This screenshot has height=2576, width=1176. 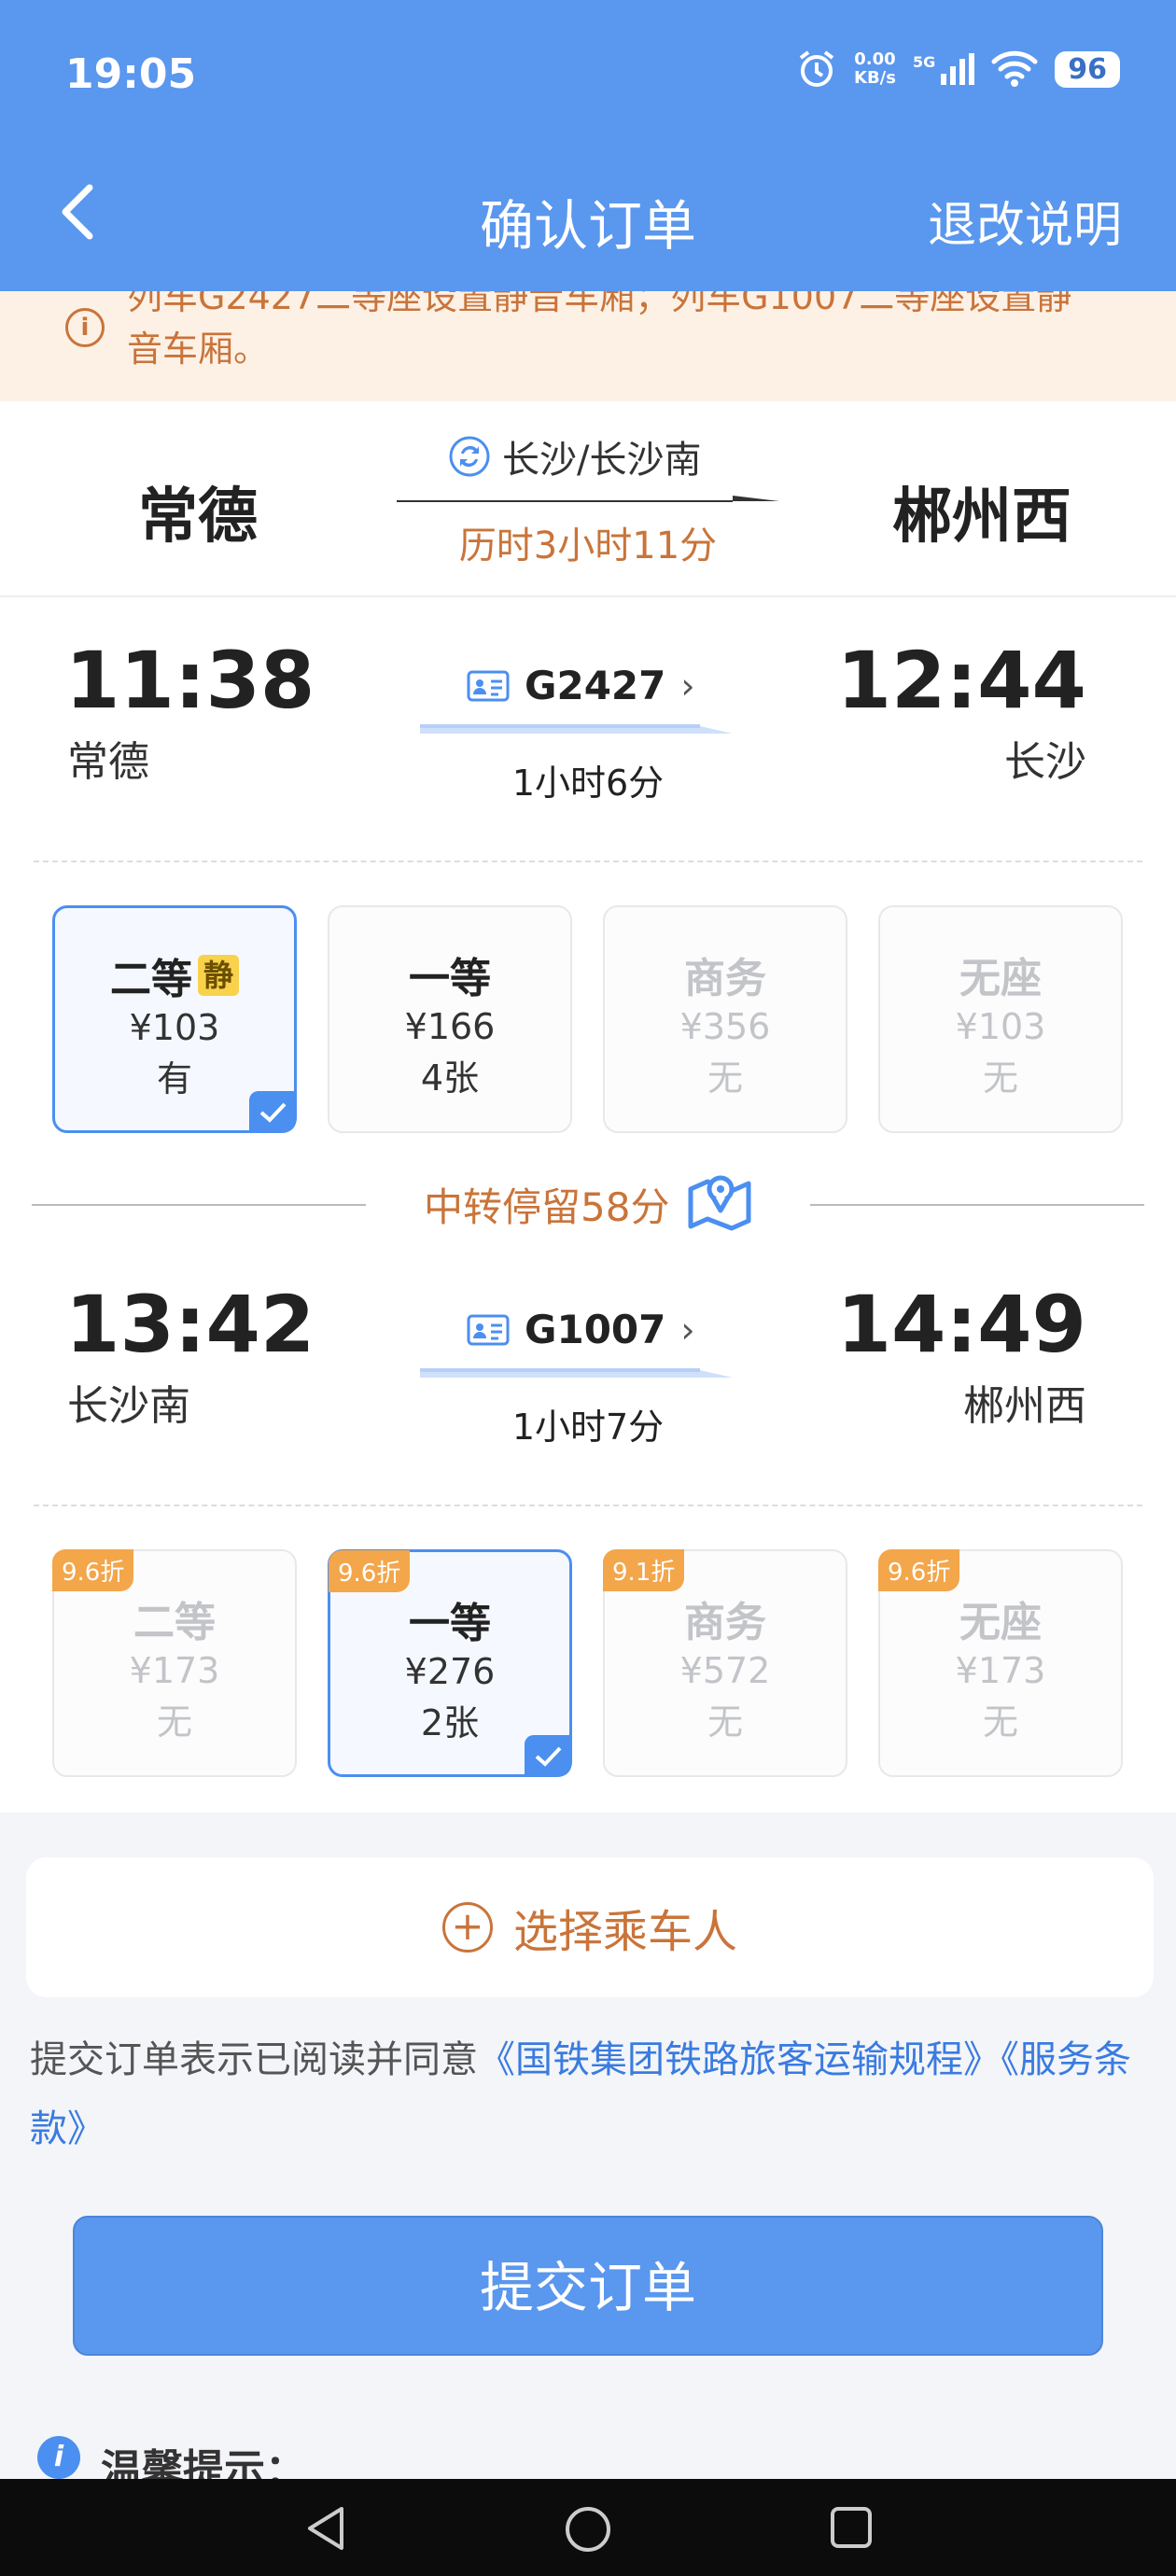 What do you see at coordinates (816, 68) in the screenshot?
I see `alarm-icon` at bounding box center [816, 68].